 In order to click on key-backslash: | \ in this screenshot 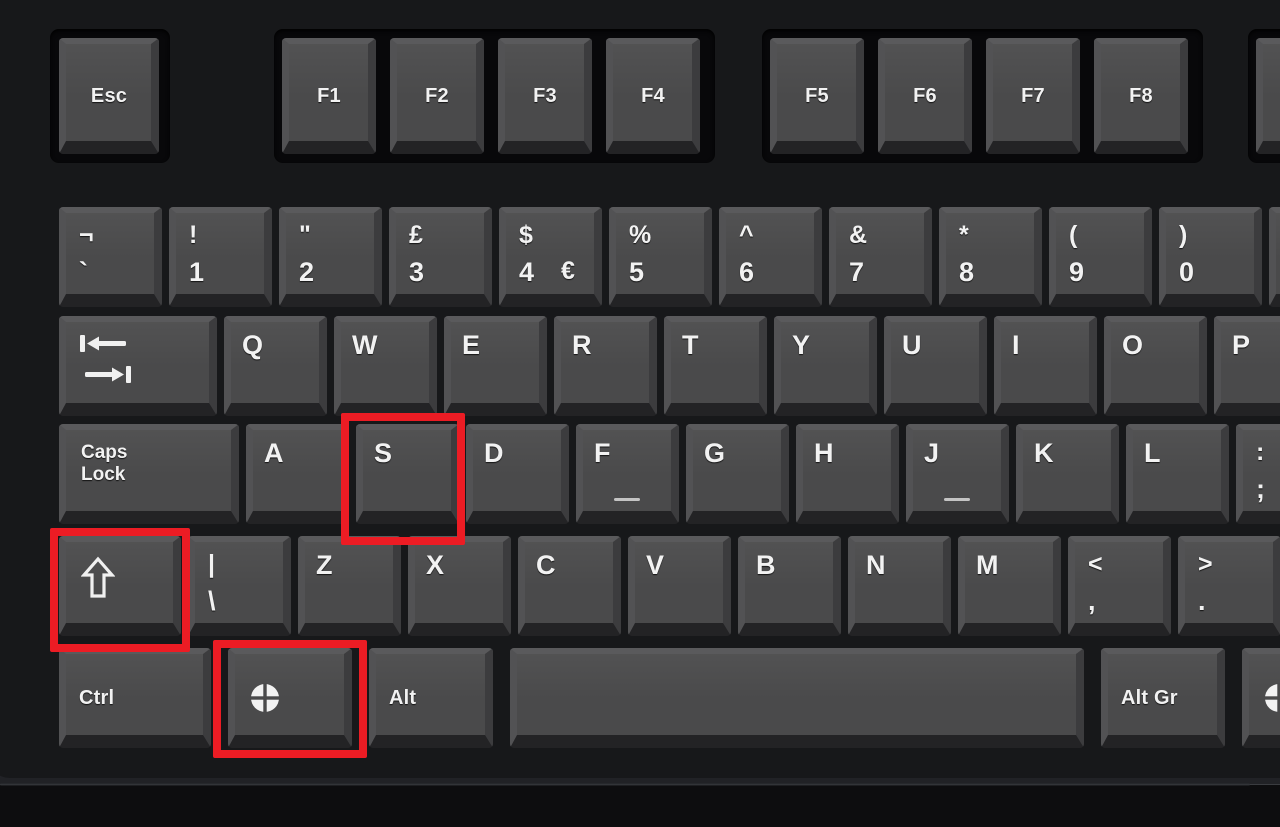, I will do `click(239, 586)`.